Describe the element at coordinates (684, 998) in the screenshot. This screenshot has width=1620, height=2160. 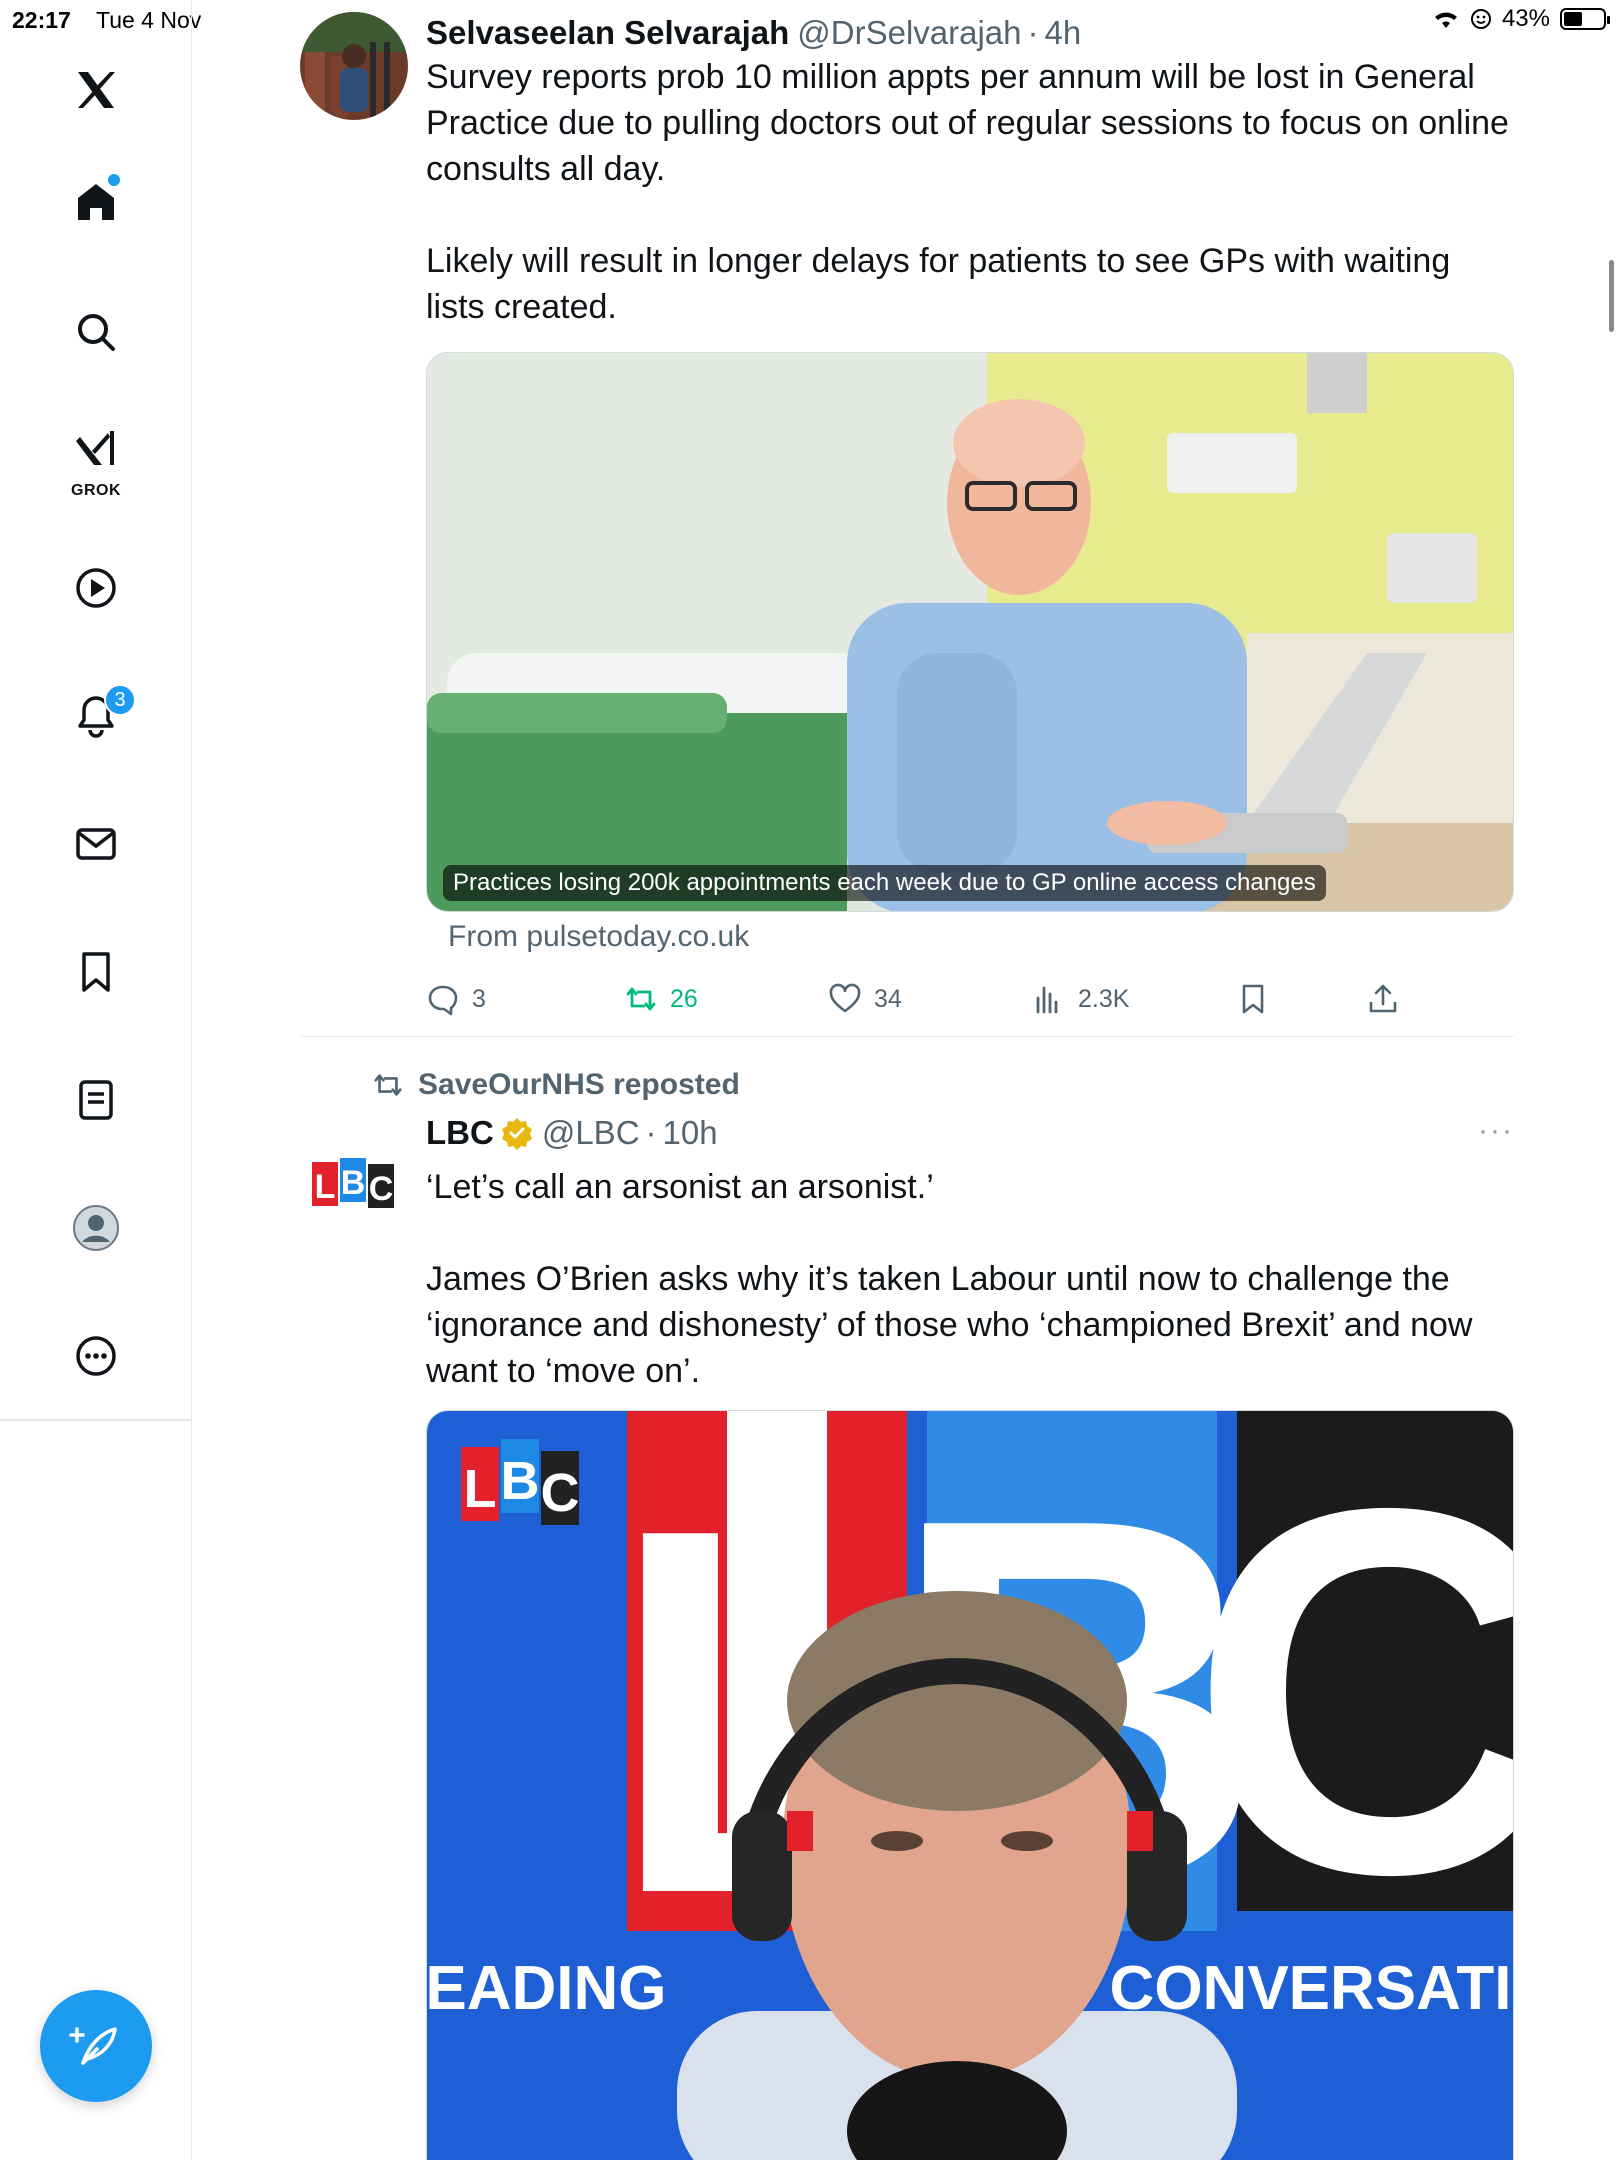
I see `repost-count: 26` at that location.